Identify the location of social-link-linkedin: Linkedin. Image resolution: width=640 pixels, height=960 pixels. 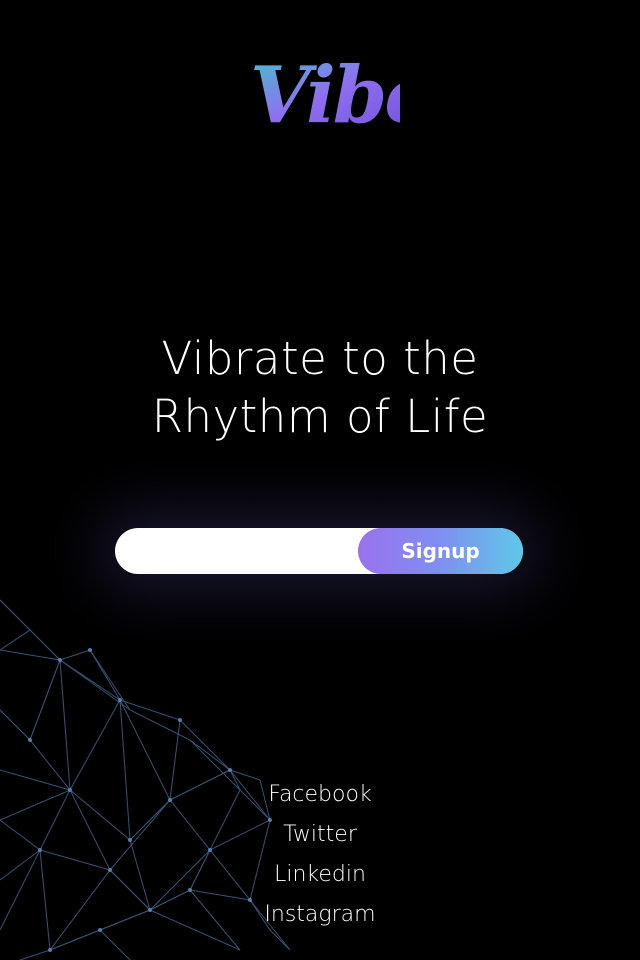
(320, 875).